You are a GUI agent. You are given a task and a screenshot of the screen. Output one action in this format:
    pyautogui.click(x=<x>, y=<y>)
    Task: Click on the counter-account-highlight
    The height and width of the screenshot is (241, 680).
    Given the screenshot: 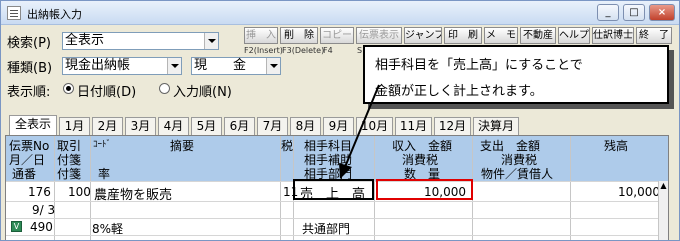 What is the action you would take?
    pyautogui.click(x=333, y=189)
    